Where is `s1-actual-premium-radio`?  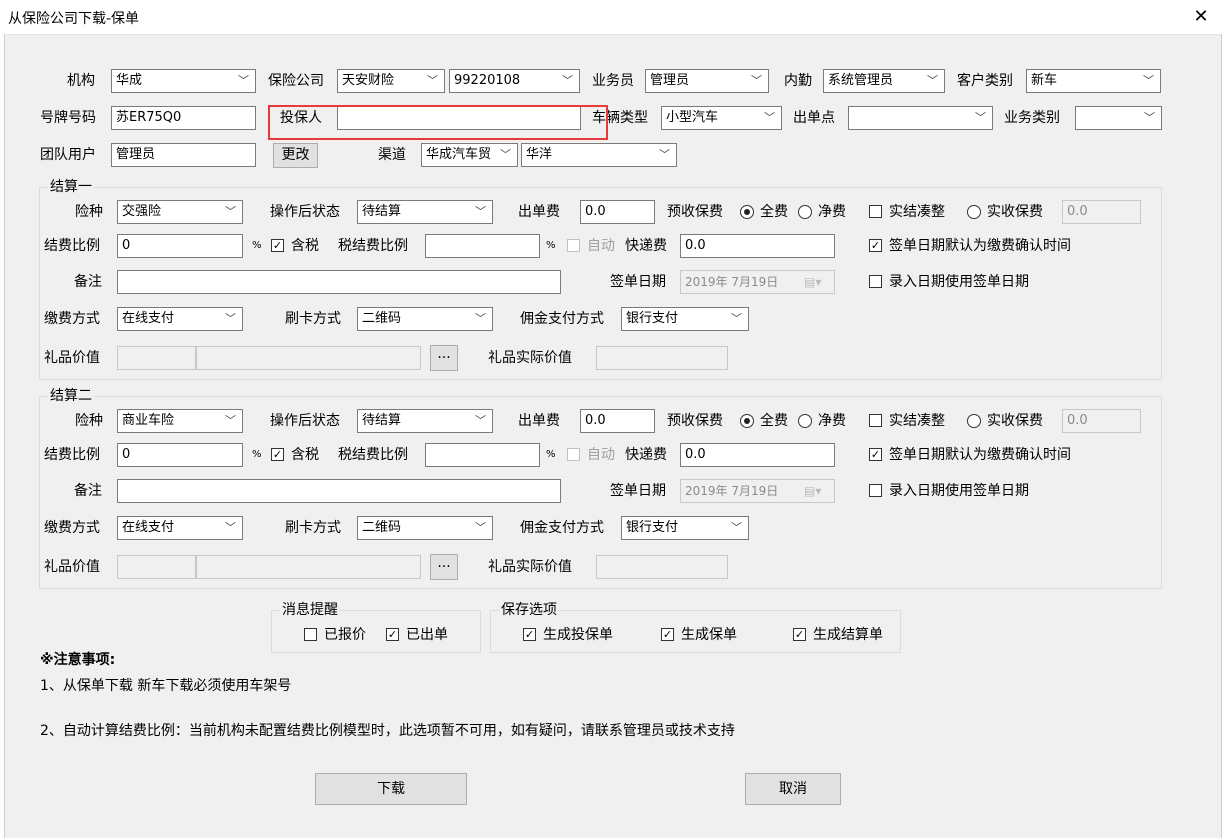
s1-actual-premium-radio is located at coordinates (974, 212).